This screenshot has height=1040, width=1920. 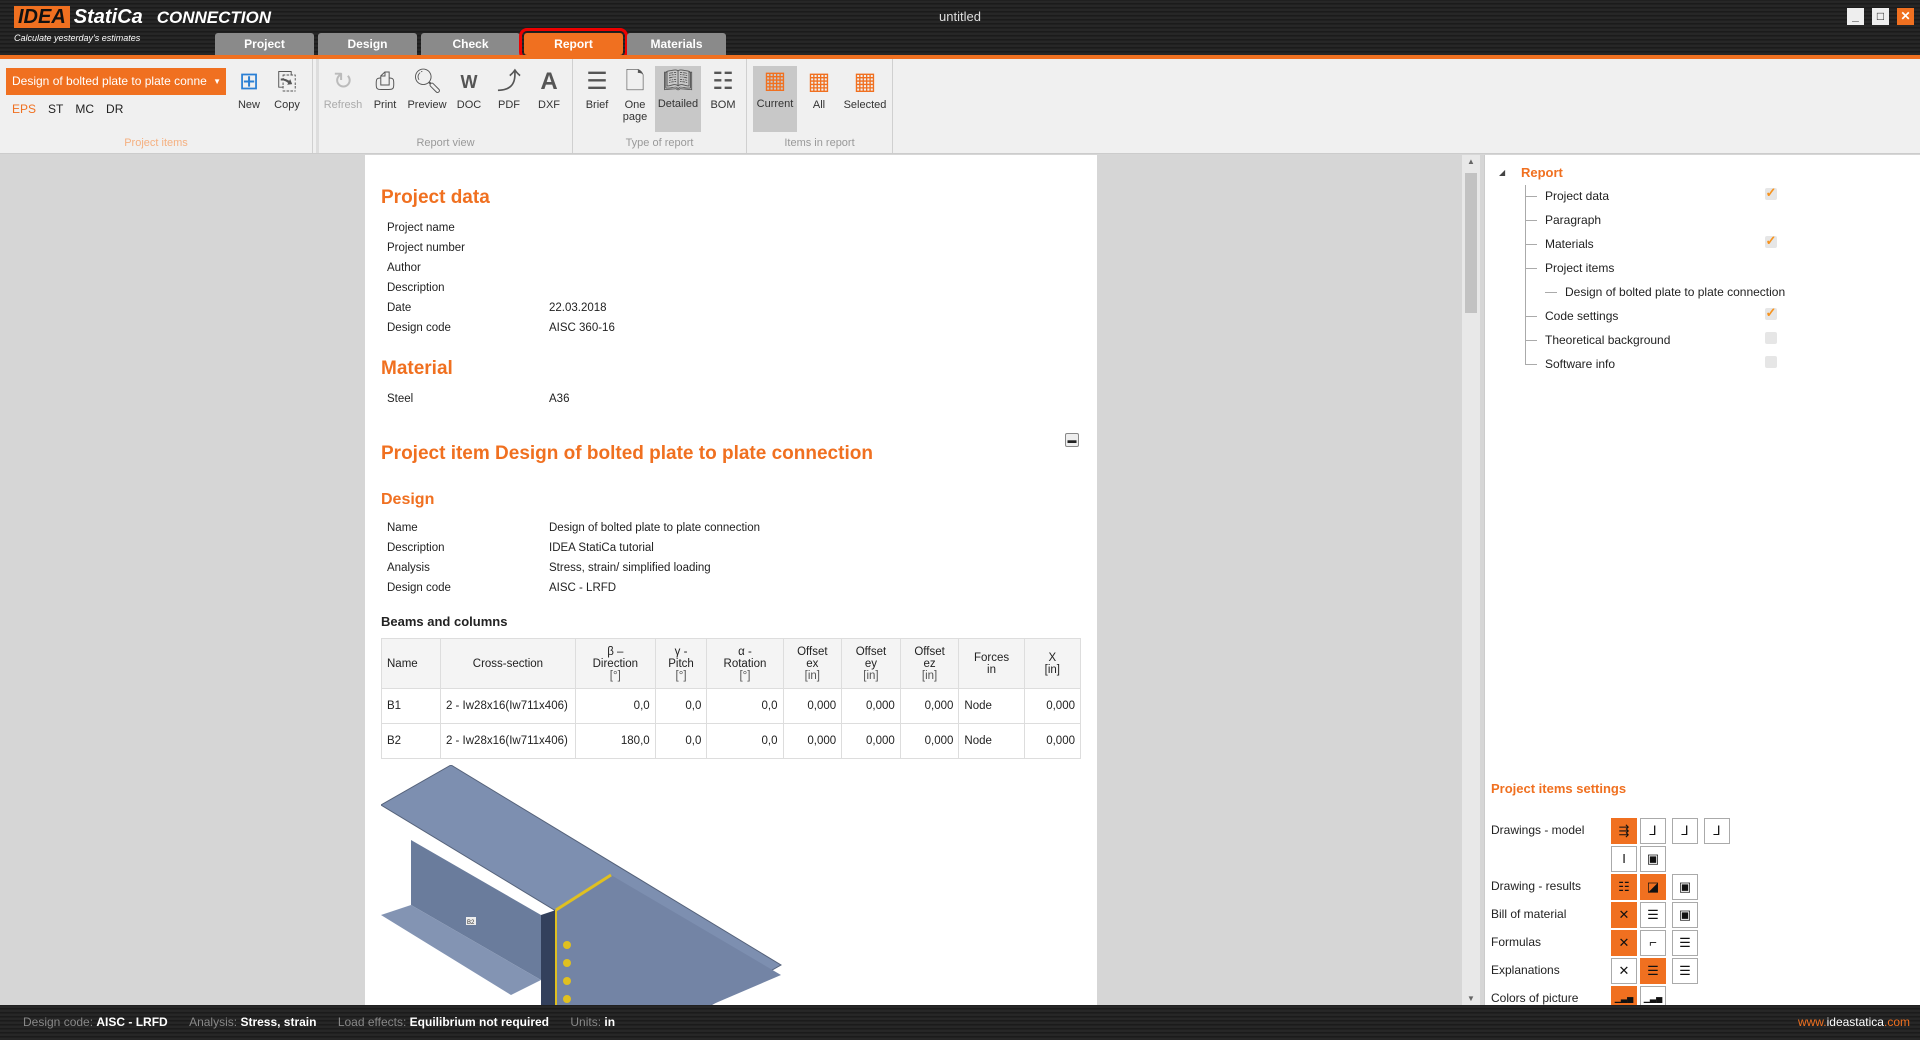 I want to click on kv-row: Date 22.03.2018, so click(x=497, y=308).